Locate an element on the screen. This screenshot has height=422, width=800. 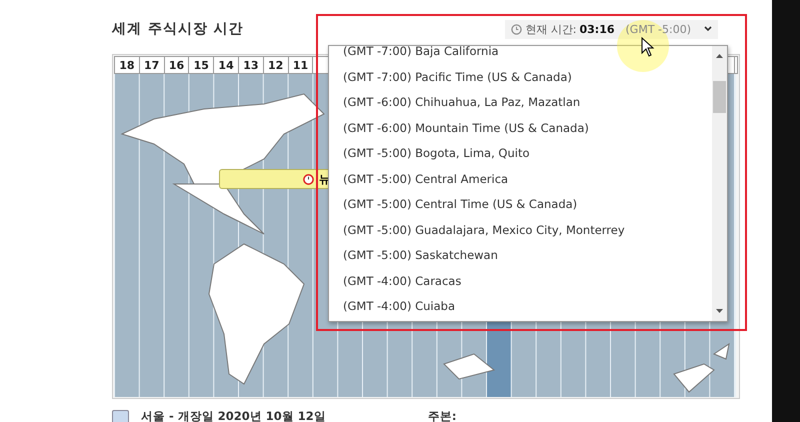
hour-label: 12 is located at coordinates (276, 65).